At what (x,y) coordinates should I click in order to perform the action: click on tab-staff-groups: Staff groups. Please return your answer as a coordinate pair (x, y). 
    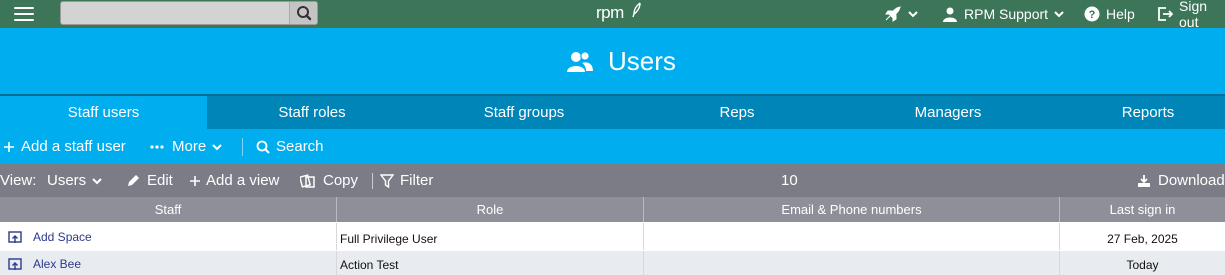
    Looking at the image, I should click on (524, 112).